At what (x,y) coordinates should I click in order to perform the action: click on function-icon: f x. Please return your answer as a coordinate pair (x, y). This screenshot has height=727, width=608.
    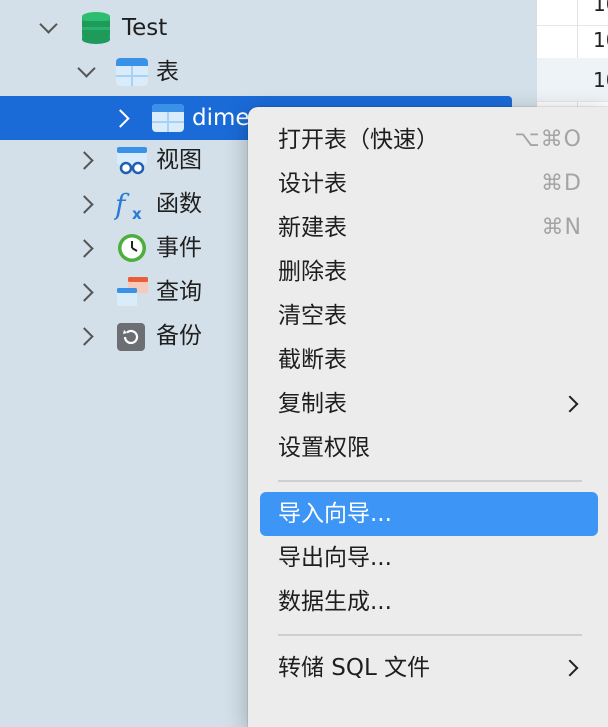
    Looking at the image, I should click on (131, 205).